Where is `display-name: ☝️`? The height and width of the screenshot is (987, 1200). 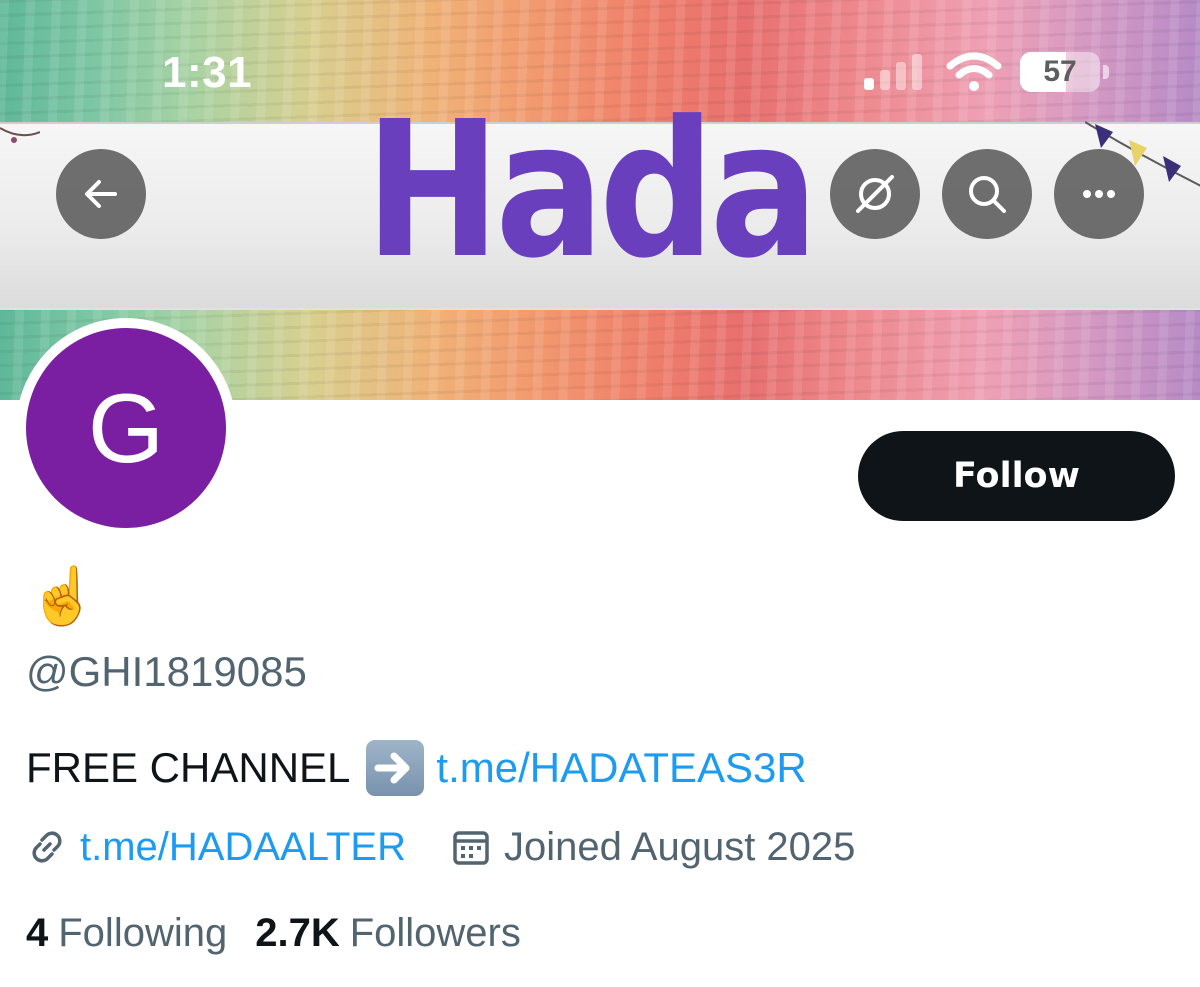 display-name: ☝️ is located at coordinates (63, 596).